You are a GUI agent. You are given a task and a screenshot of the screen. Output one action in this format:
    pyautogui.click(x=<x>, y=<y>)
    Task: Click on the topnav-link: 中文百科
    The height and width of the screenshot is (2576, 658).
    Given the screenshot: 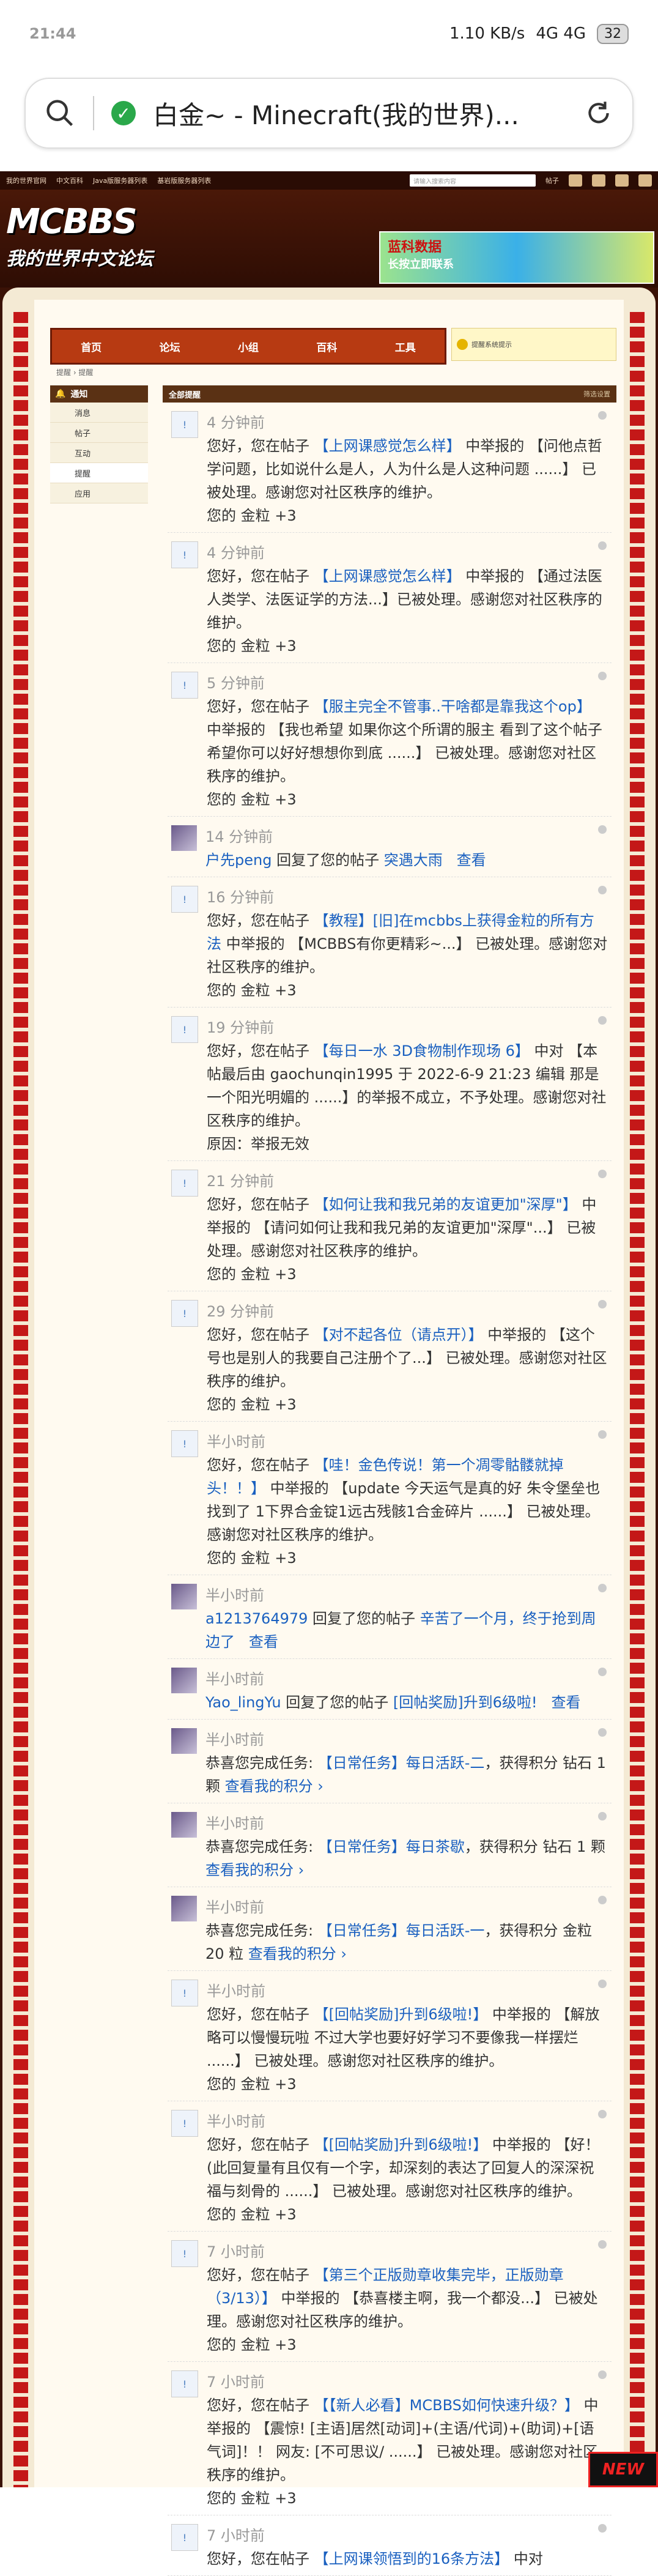 What is the action you would take?
    pyautogui.click(x=69, y=180)
    